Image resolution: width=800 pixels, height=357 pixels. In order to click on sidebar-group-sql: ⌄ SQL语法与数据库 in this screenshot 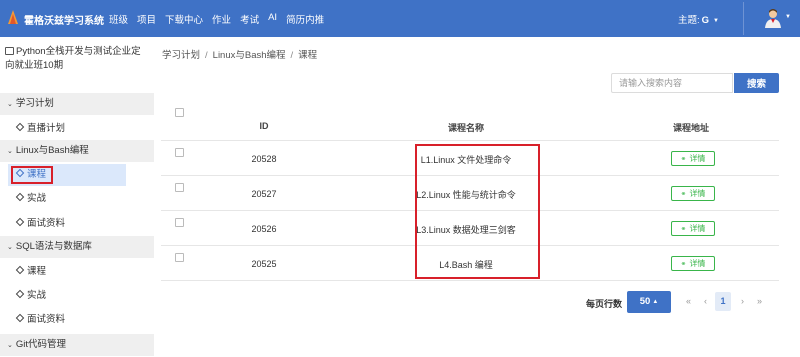, I will do `click(77, 247)`.